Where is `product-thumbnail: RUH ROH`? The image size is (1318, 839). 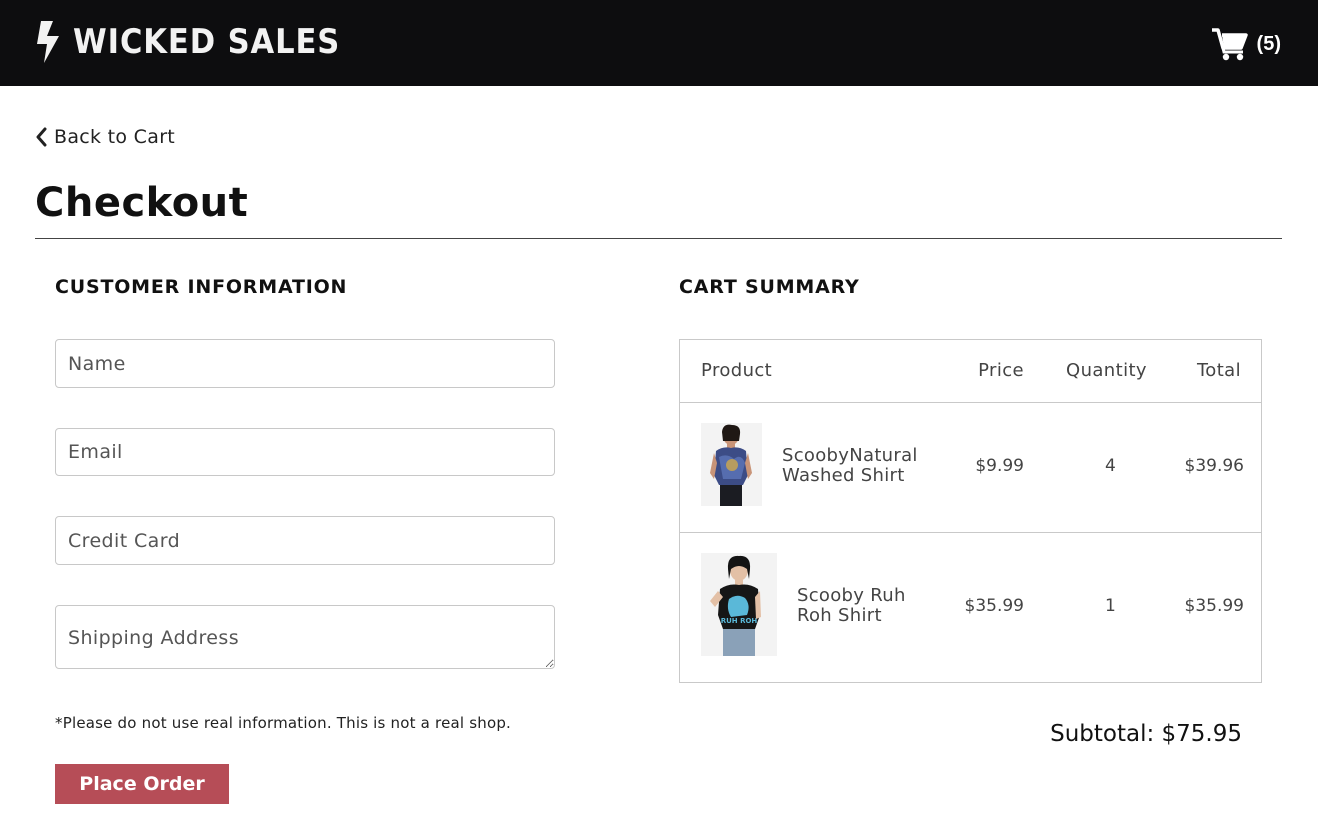 product-thumbnail: RUH ROH is located at coordinates (739, 604).